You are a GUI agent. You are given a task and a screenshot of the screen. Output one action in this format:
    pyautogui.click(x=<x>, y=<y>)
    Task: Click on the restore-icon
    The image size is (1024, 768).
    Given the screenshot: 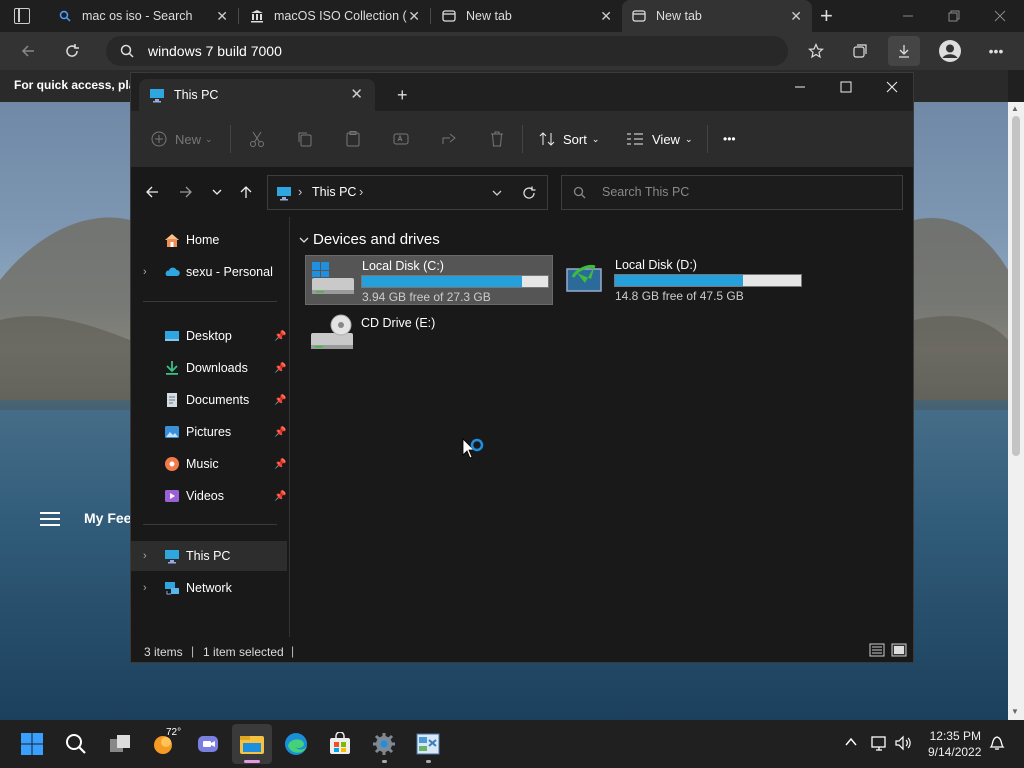 What is the action you would take?
    pyautogui.click(x=954, y=16)
    